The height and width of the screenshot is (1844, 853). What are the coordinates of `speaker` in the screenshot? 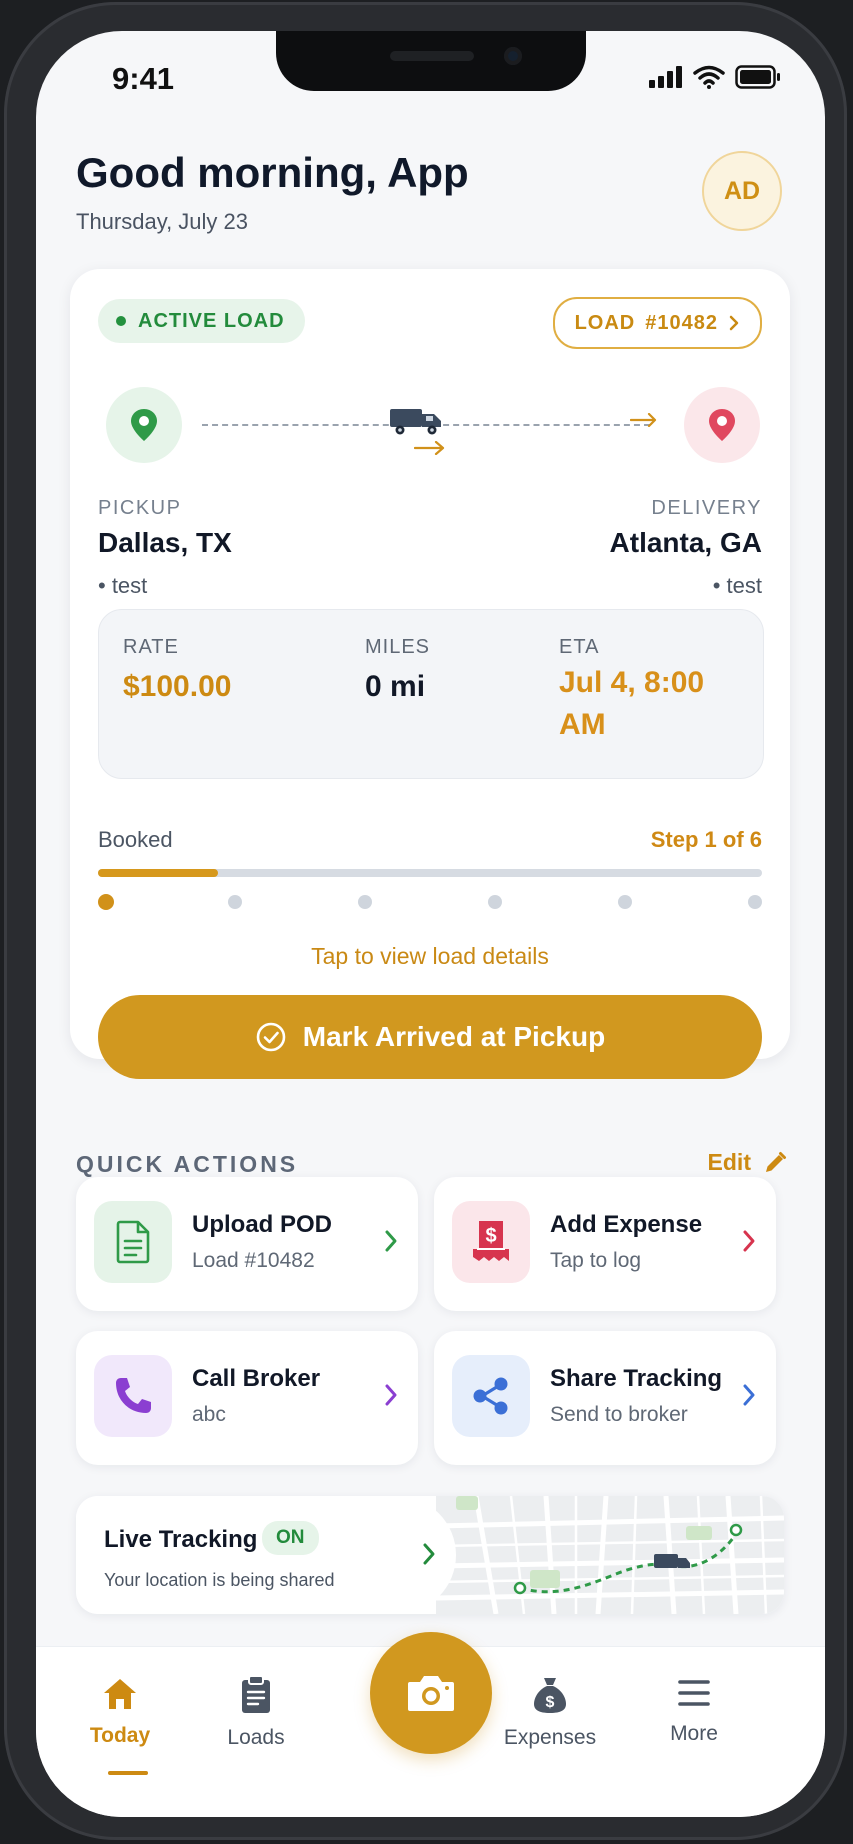 It's located at (432, 56).